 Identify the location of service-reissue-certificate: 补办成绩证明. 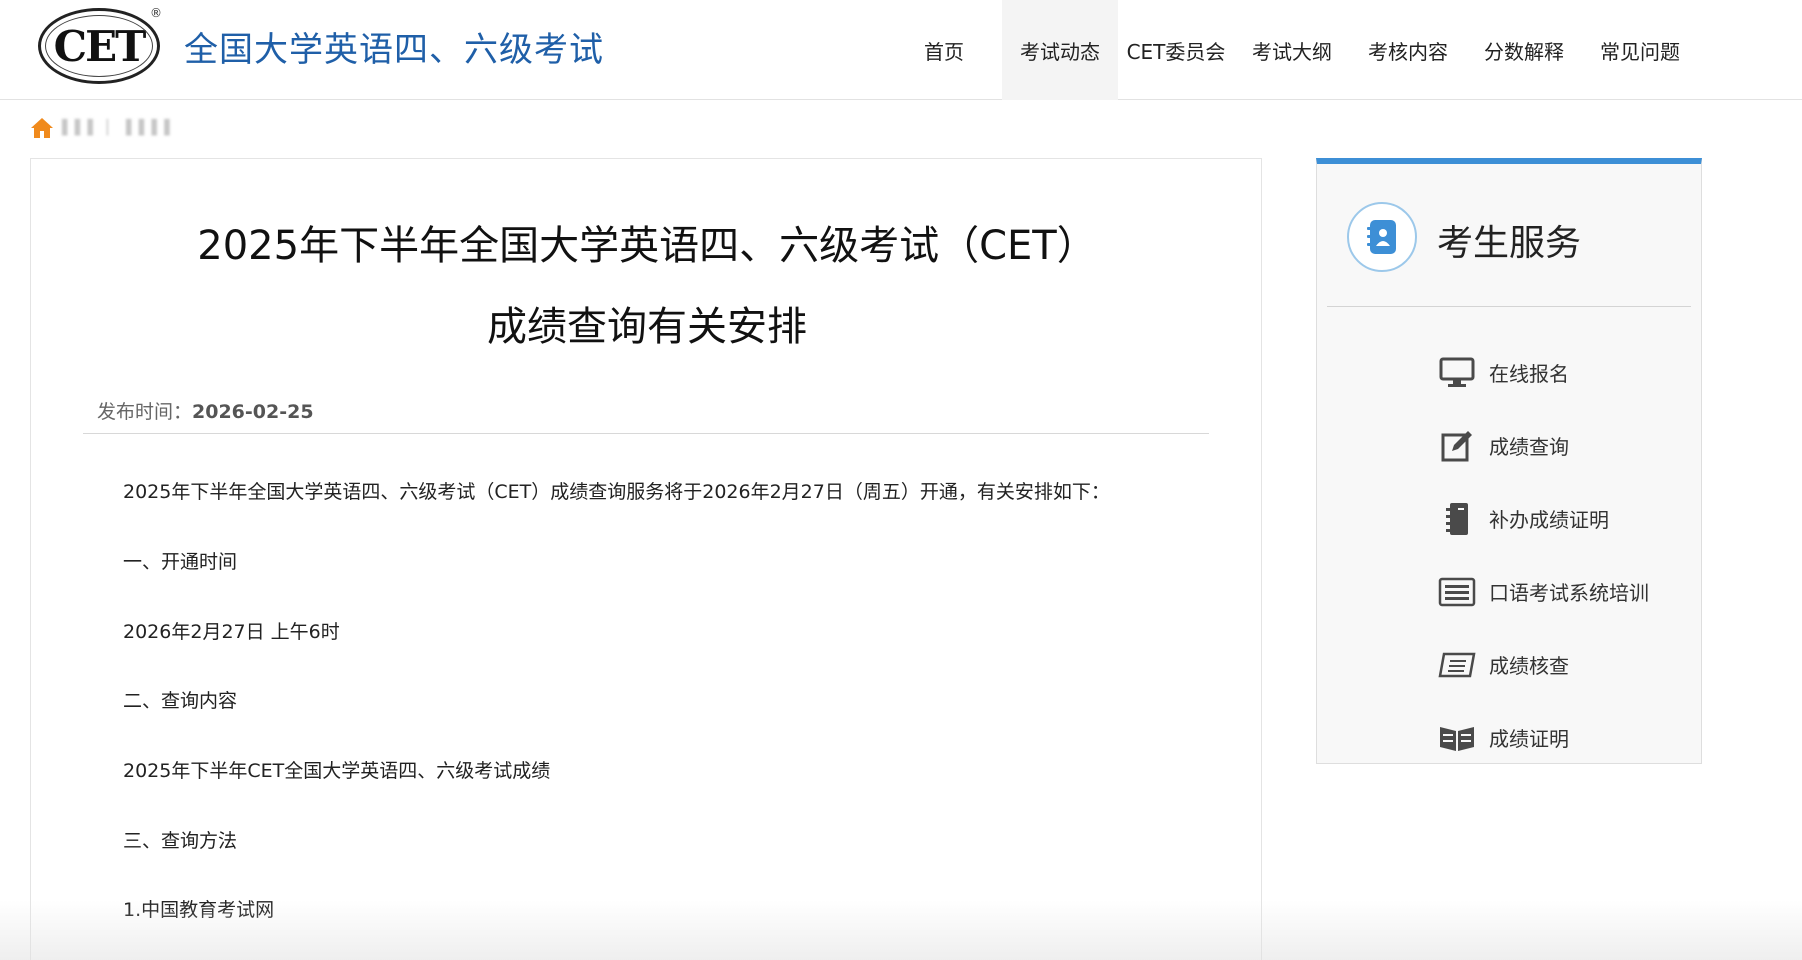
(1543, 518).